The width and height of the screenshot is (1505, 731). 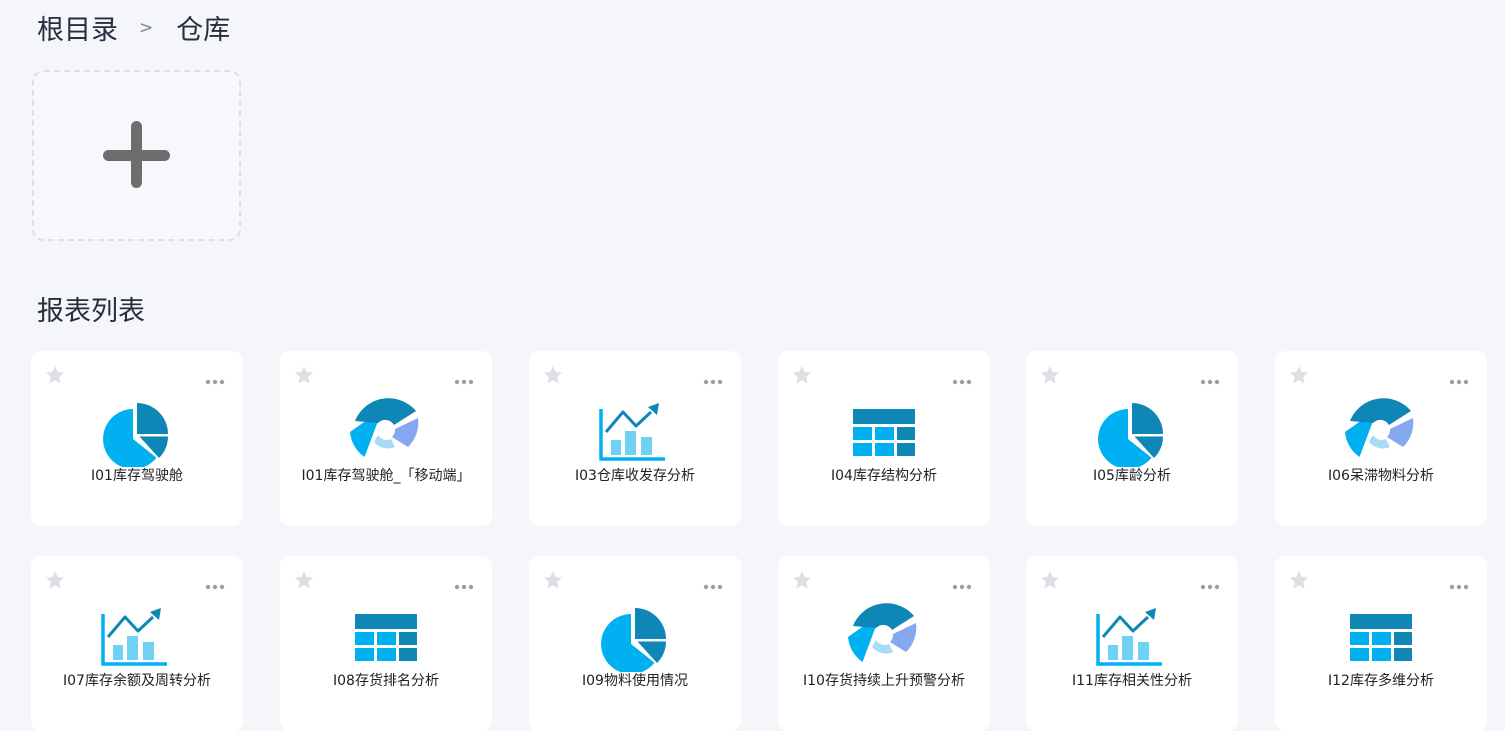 I want to click on report-card: I09物料使用情况, so click(x=635, y=643).